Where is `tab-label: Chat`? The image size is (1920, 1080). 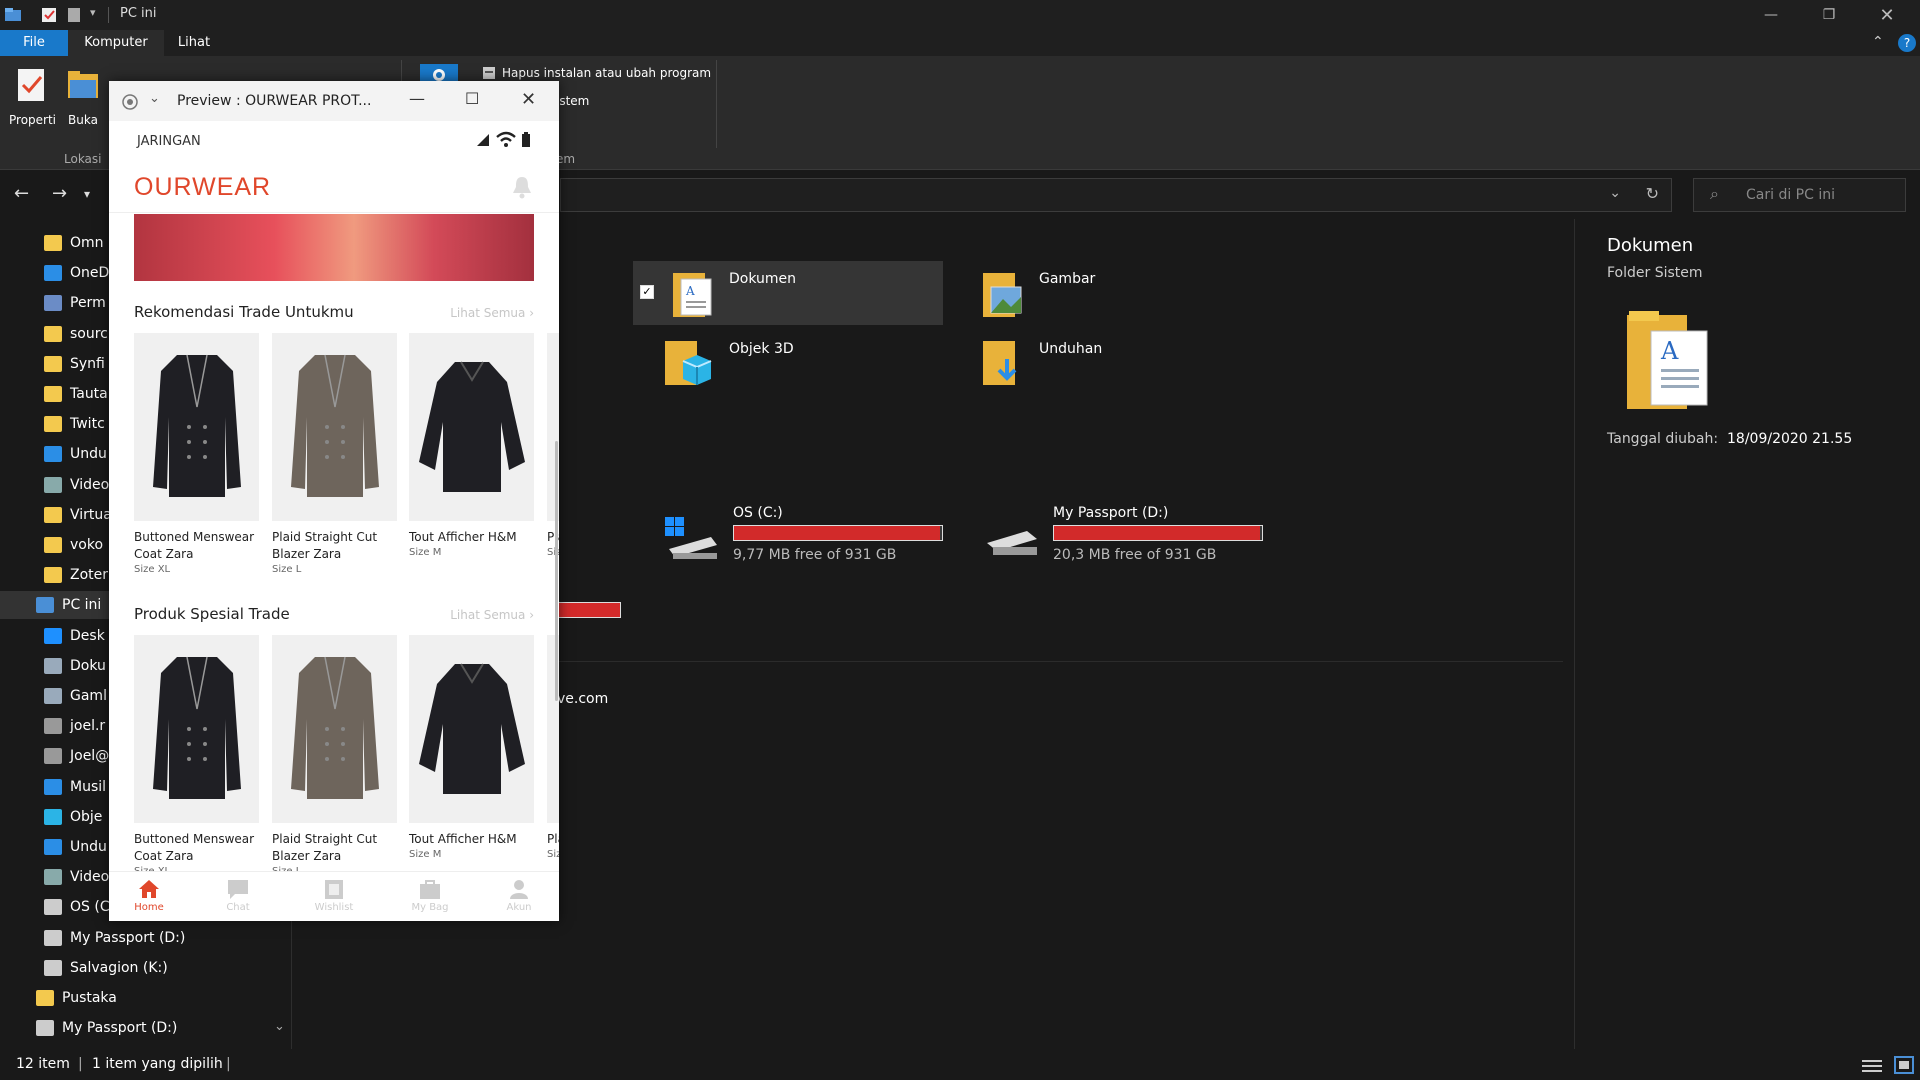 tab-label: Chat is located at coordinates (238, 907).